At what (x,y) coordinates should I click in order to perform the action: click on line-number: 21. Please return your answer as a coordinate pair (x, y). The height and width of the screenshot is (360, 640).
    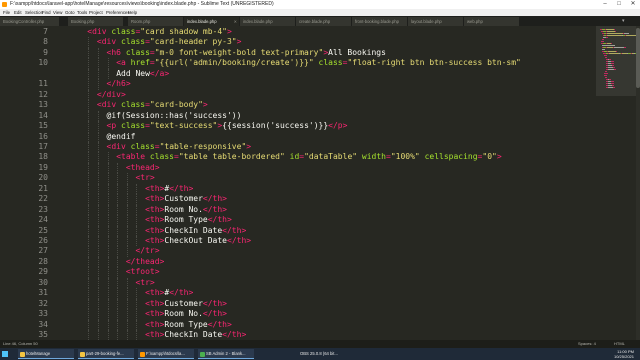
    Looking at the image, I should click on (43, 188).